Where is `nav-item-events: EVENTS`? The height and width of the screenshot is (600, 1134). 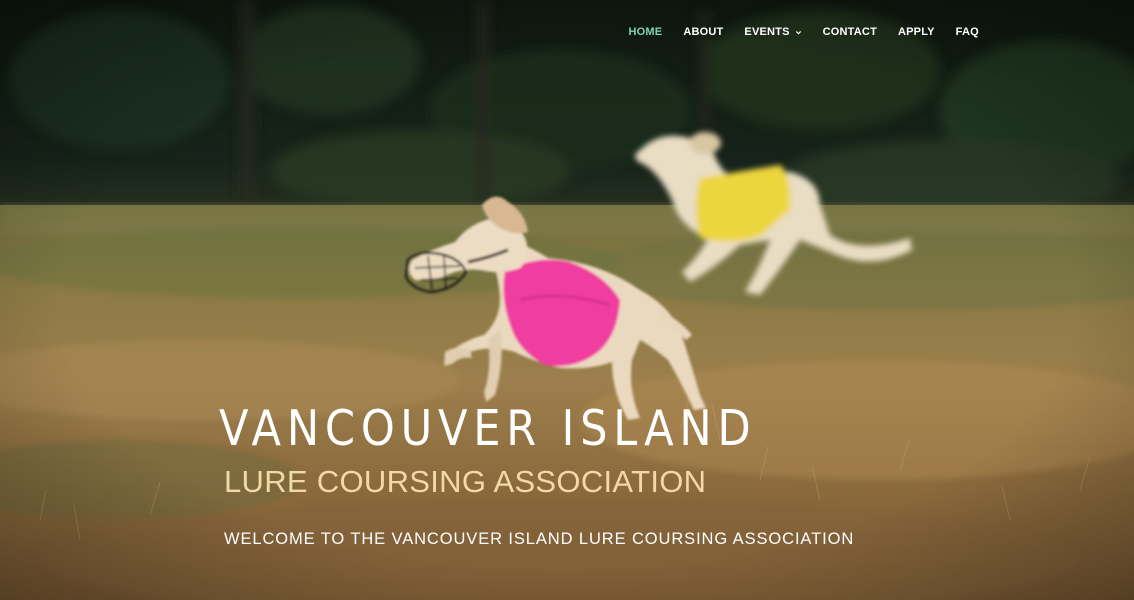 nav-item-events: EVENTS is located at coordinates (773, 32).